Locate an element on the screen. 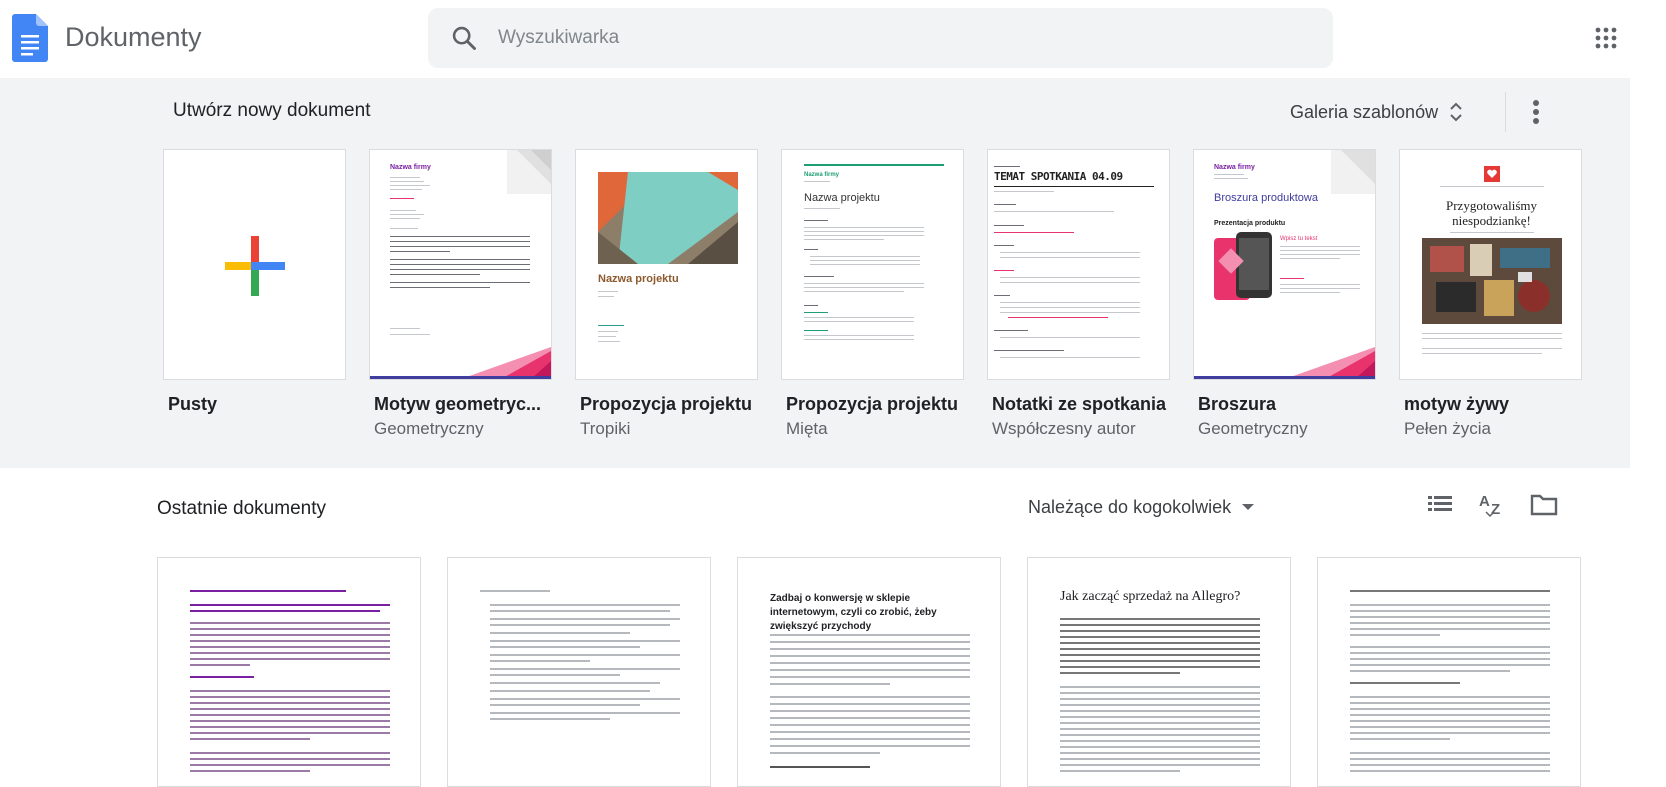  template-gallery-label: Galeria szablonów is located at coordinates (1364, 111).